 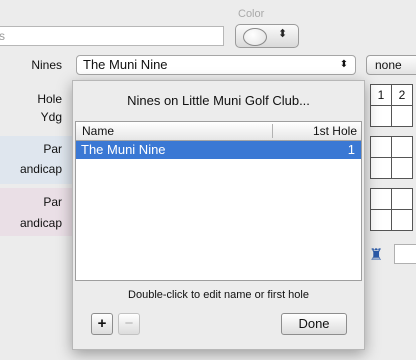 What do you see at coordinates (51, 117) in the screenshot?
I see `ydg-label: Ydg` at bounding box center [51, 117].